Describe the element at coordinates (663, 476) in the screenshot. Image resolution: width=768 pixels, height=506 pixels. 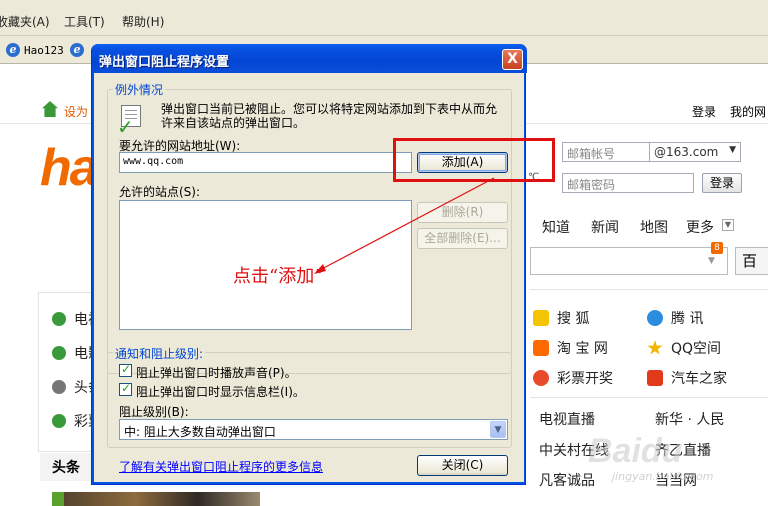
I see `watermark-url: jingyan.baidu.com` at that location.